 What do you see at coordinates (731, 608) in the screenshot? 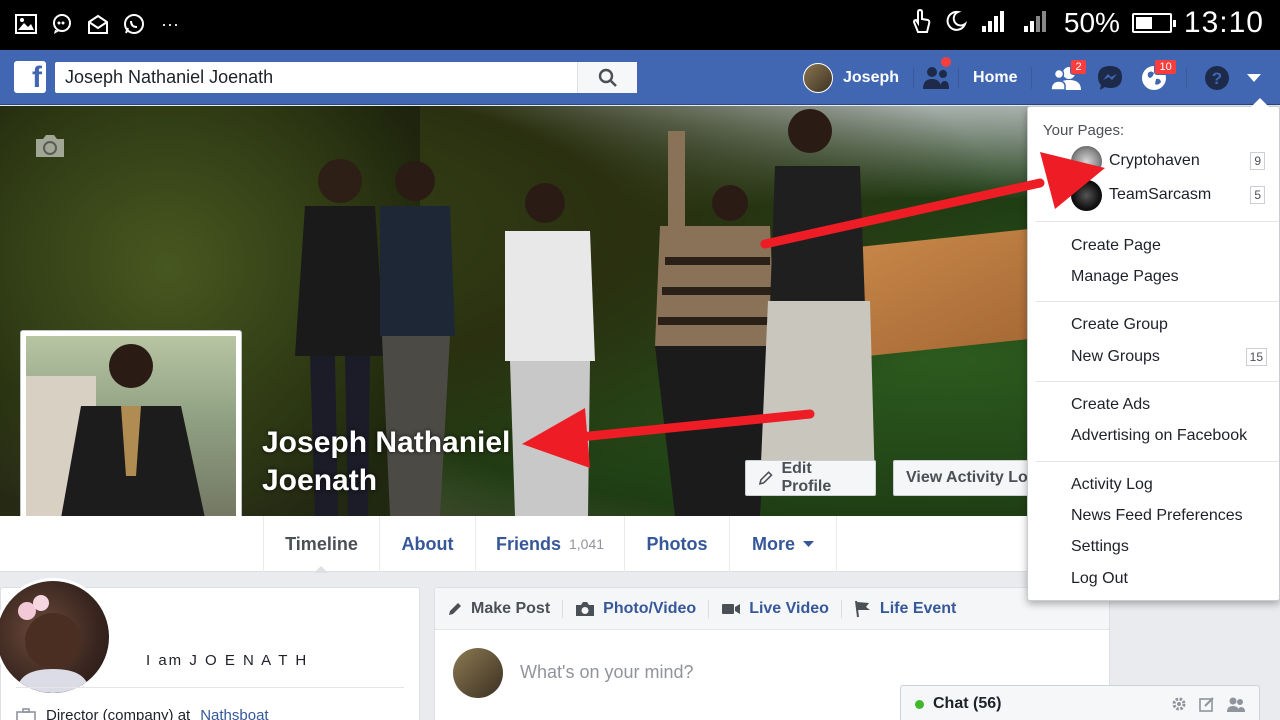
I see `video-camera-icon` at bounding box center [731, 608].